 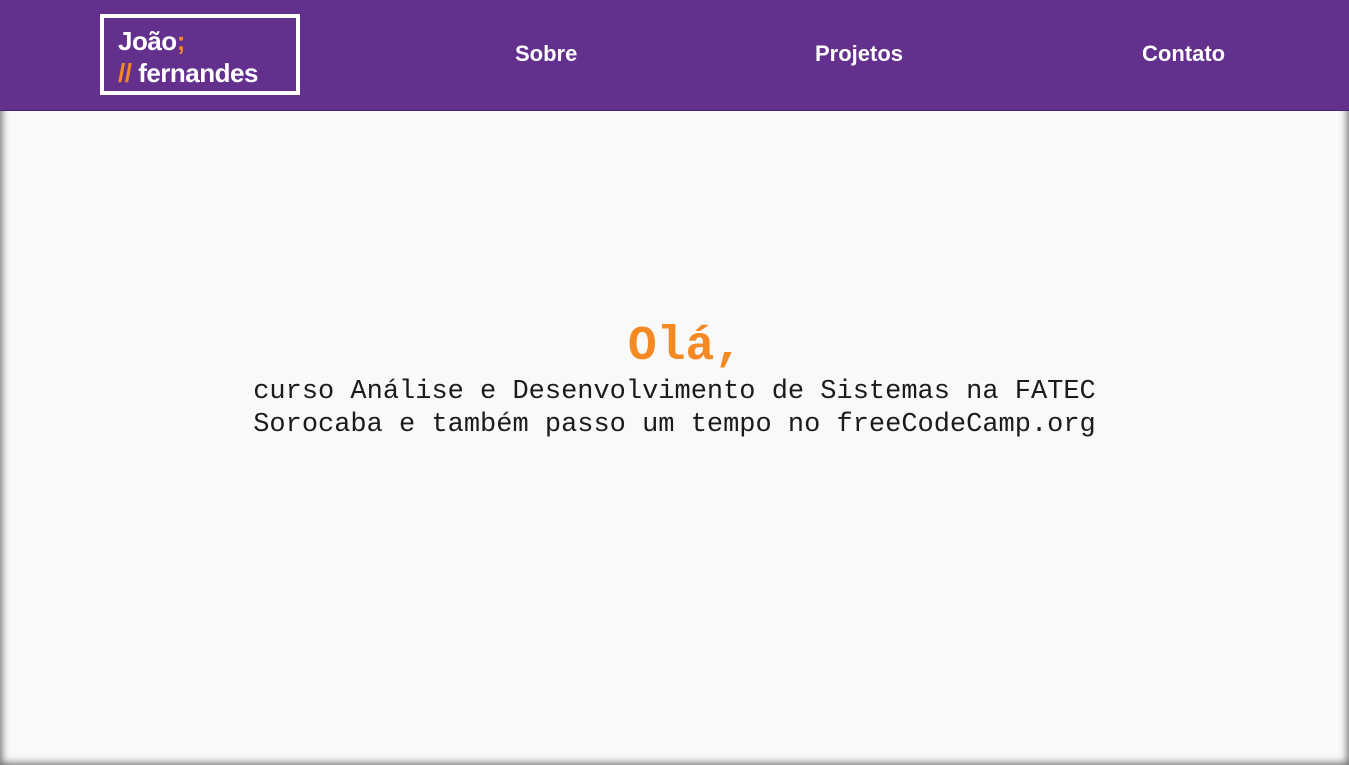 I want to click on nav-link-contato: Contato, so click(x=1183, y=54).